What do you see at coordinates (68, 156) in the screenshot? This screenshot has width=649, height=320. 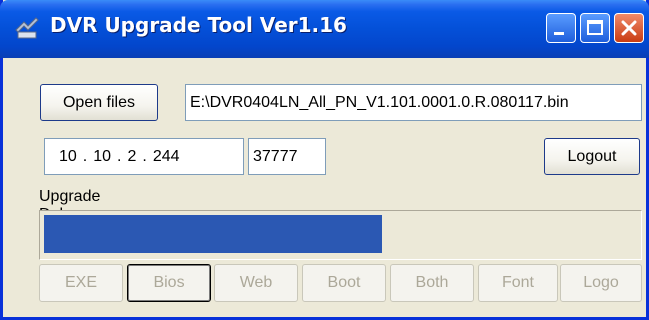 I see `ip-octet-1: 10` at bounding box center [68, 156].